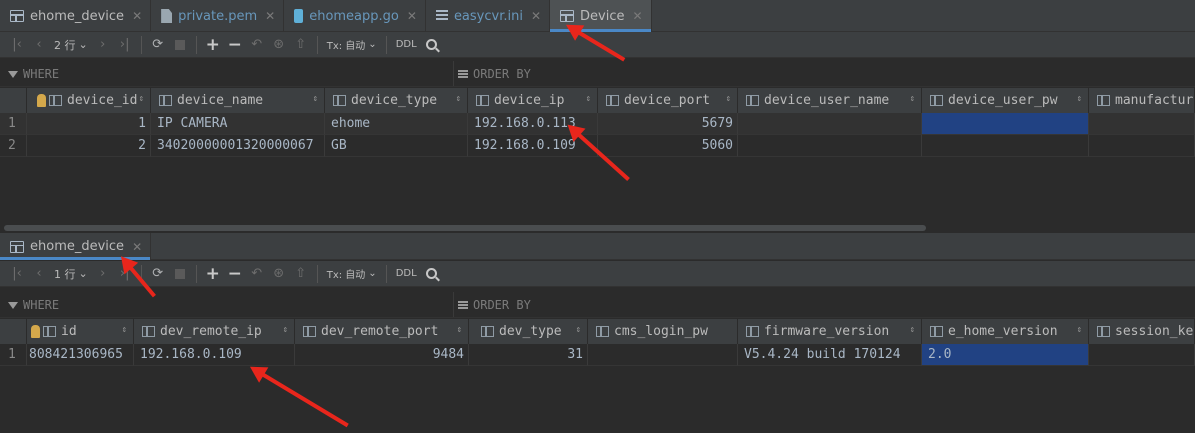  Describe the element at coordinates (80, 331) in the screenshot. I see `column-header-id: id ⇕` at that location.